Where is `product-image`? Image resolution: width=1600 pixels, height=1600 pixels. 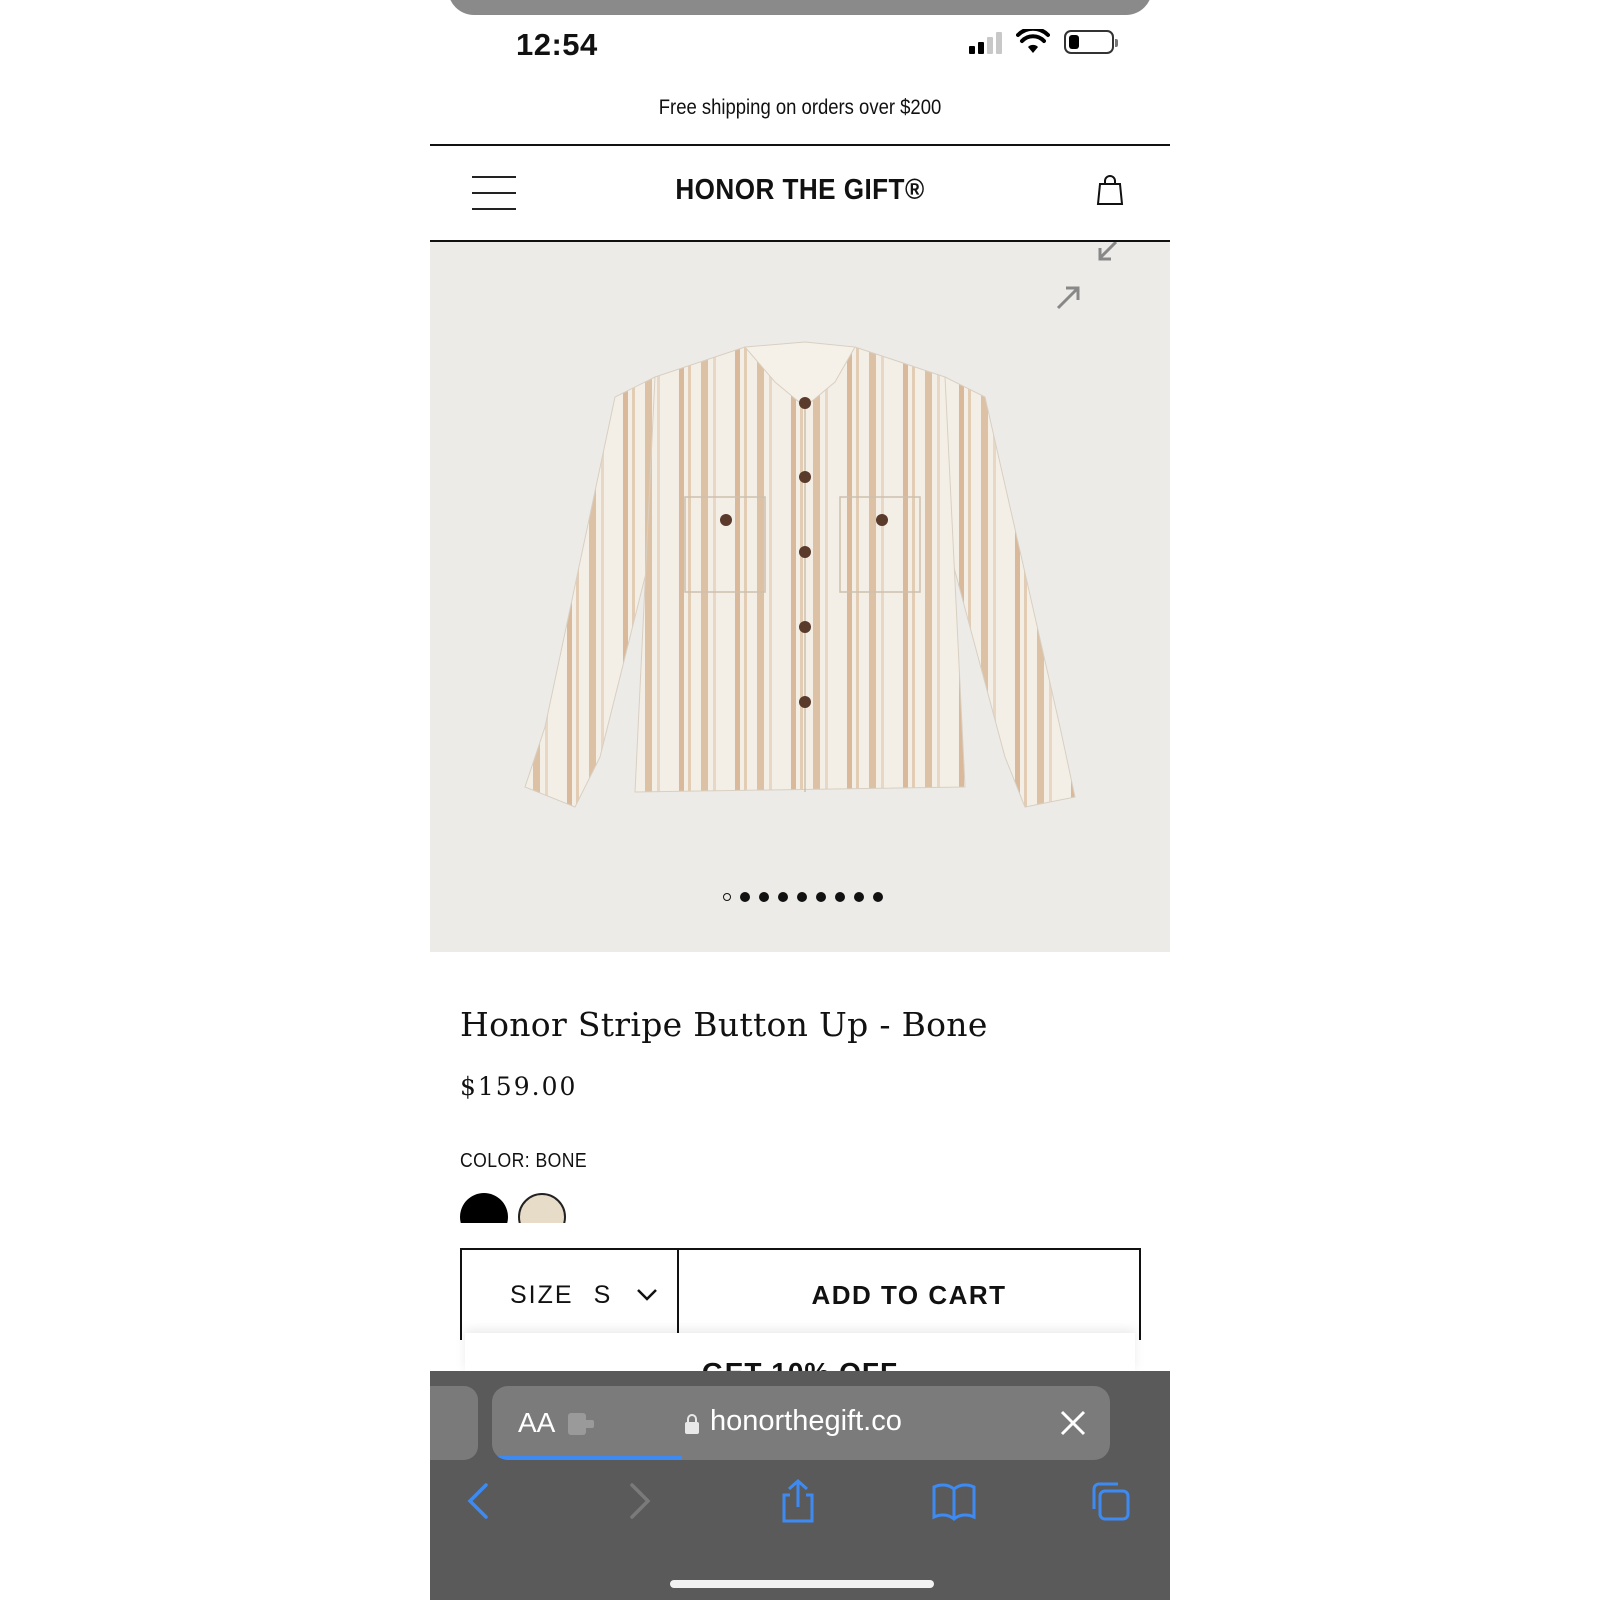 product-image is located at coordinates (800, 574).